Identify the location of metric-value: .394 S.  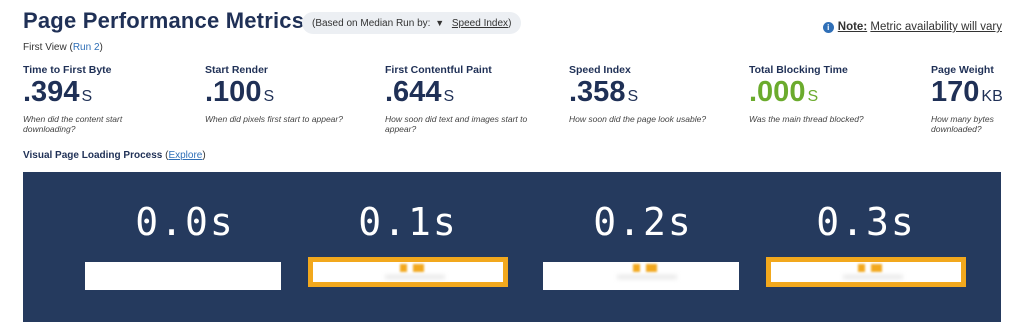
(108, 94).